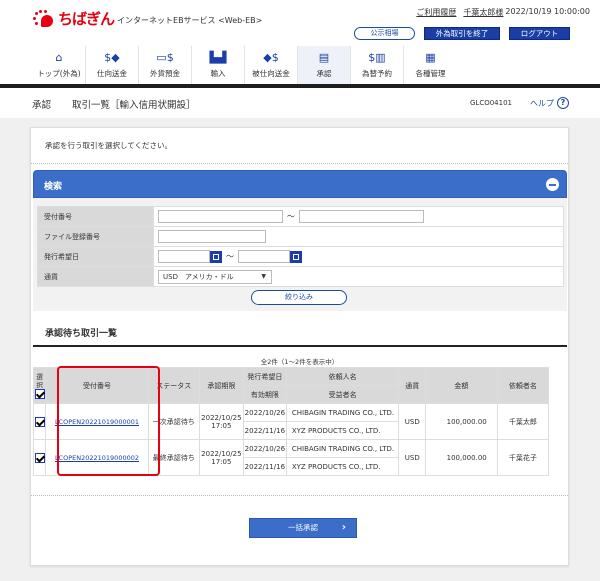 The image size is (600, 581). Describe the element at coordinates (300, 184) in the screenshot. I see `search-panel-header: 検索` at that location.